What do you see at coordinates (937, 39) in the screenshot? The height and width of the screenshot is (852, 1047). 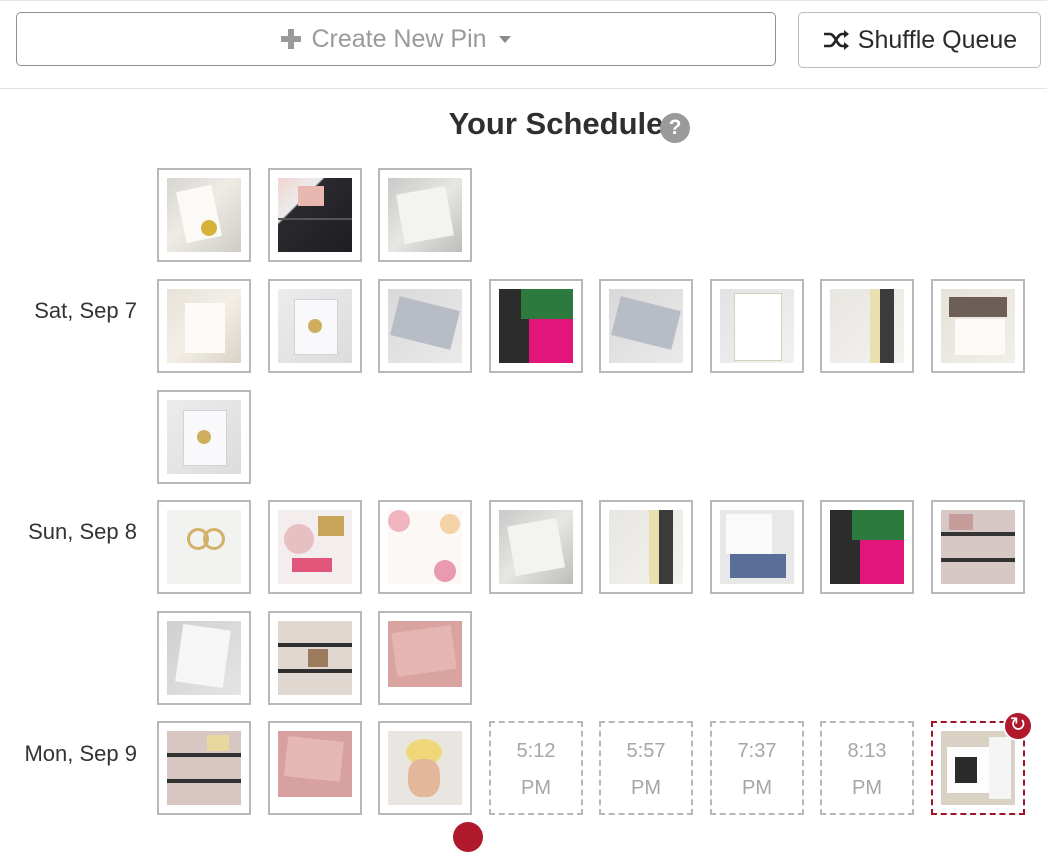 I see `shuffle-queue-label: Shuffle Queue` at bounding box center [937, 39].